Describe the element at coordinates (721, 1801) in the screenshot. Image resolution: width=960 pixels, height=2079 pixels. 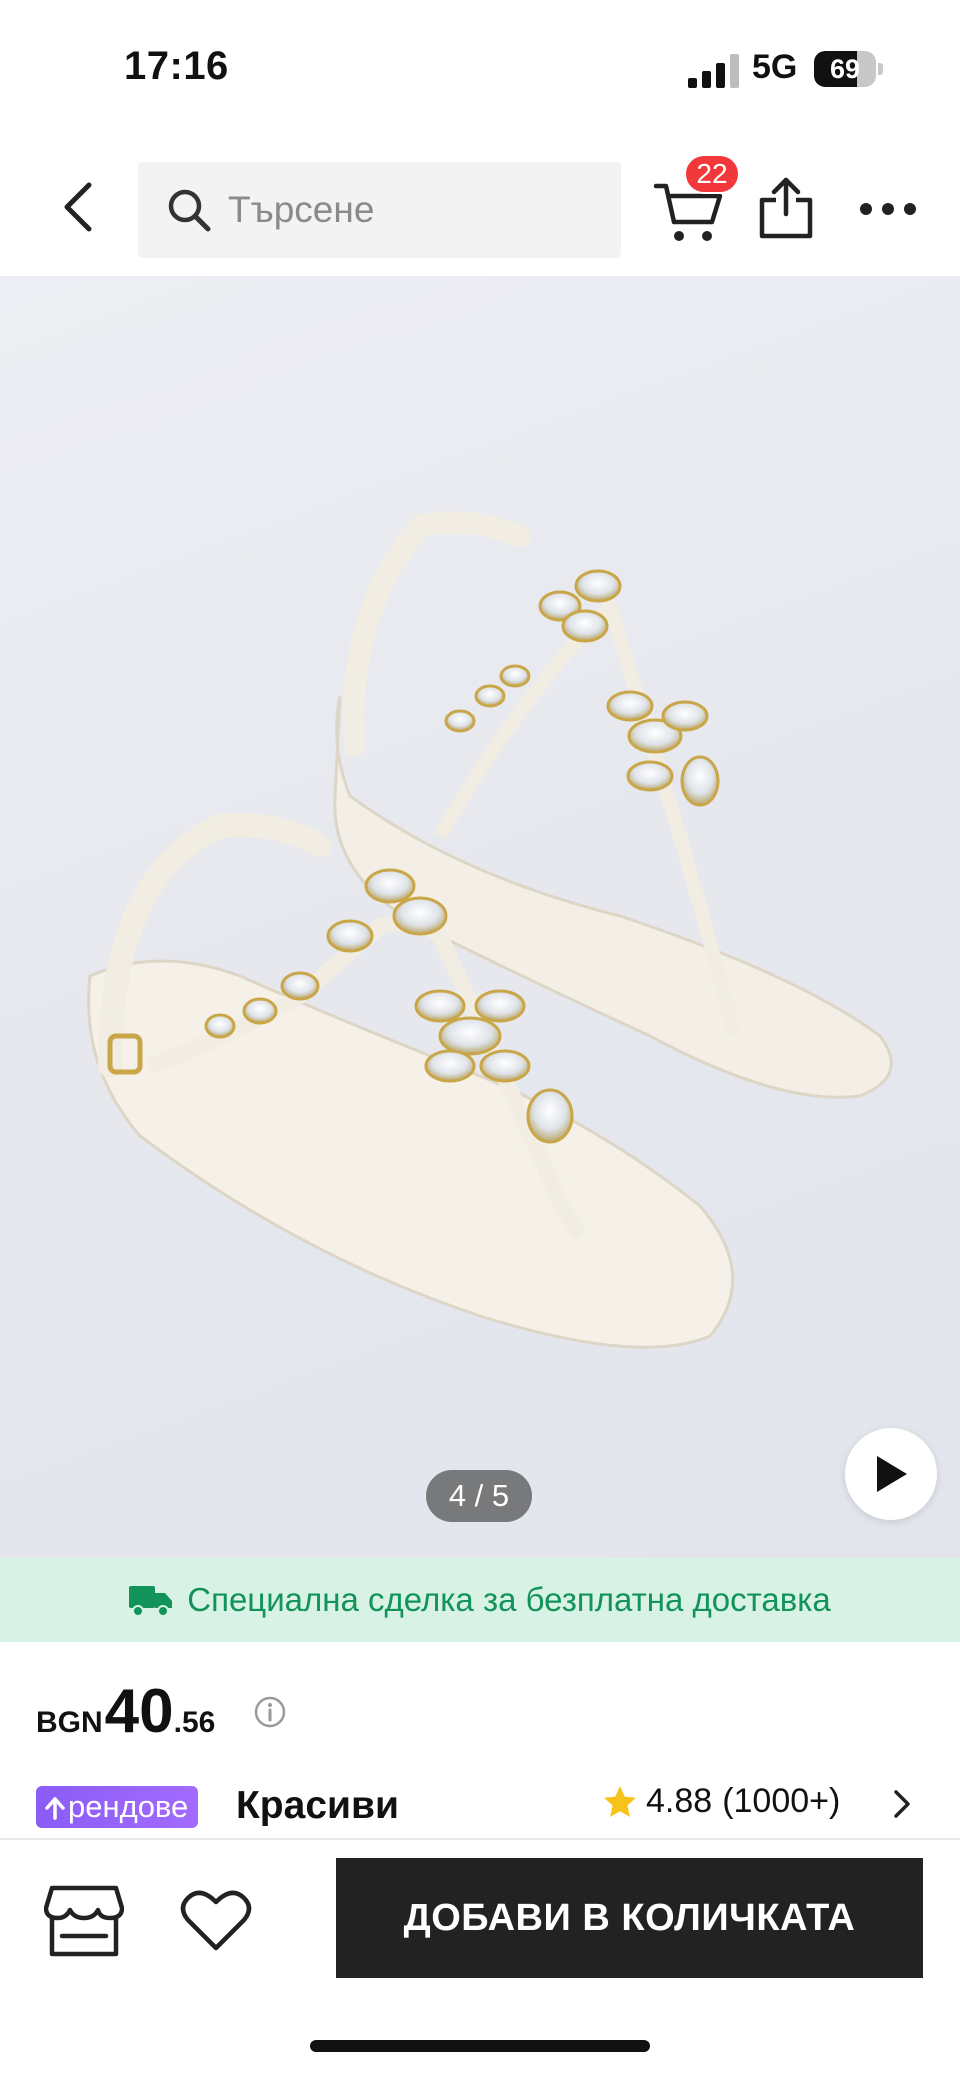
I see `rating: 4.88 (1000+)` at that location.